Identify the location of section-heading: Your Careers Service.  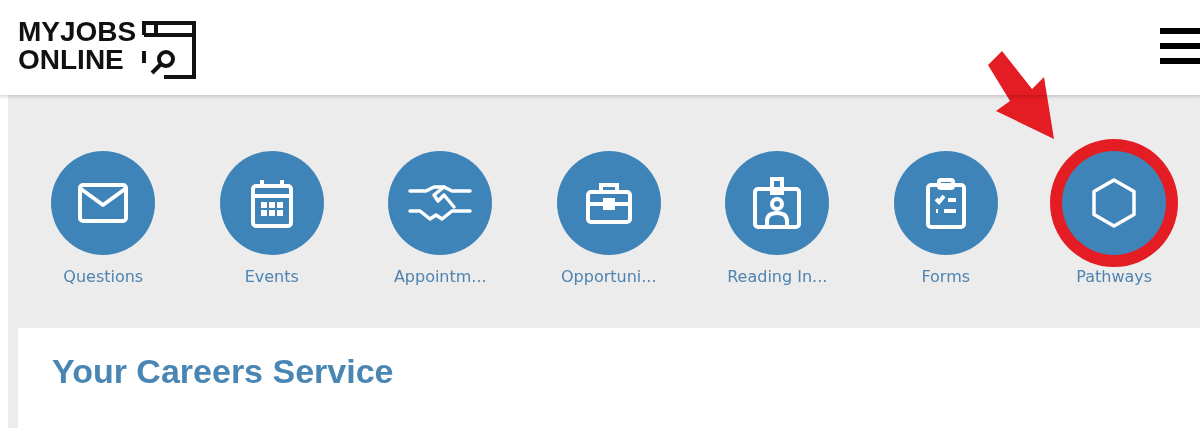
(223, 371).